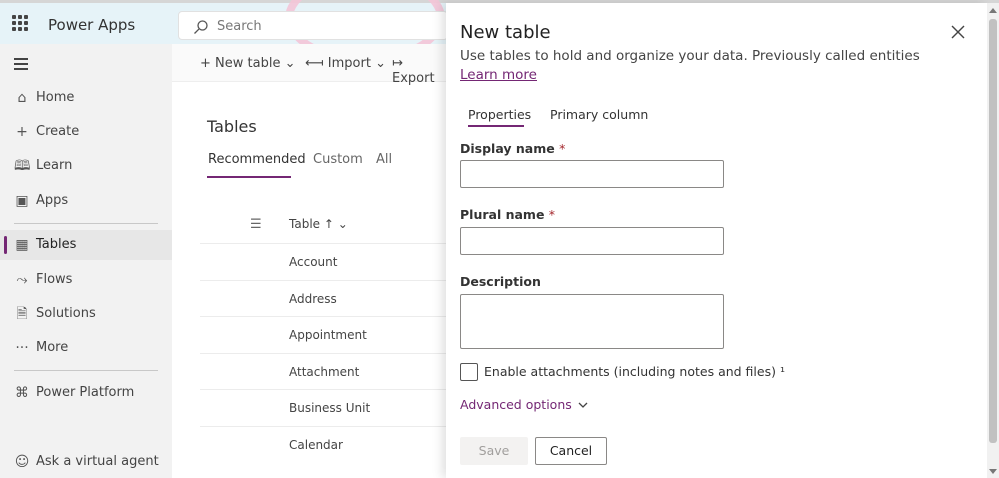 The image size is (999, 478). I want to click on row-name: Attachment, so click(324, 372).